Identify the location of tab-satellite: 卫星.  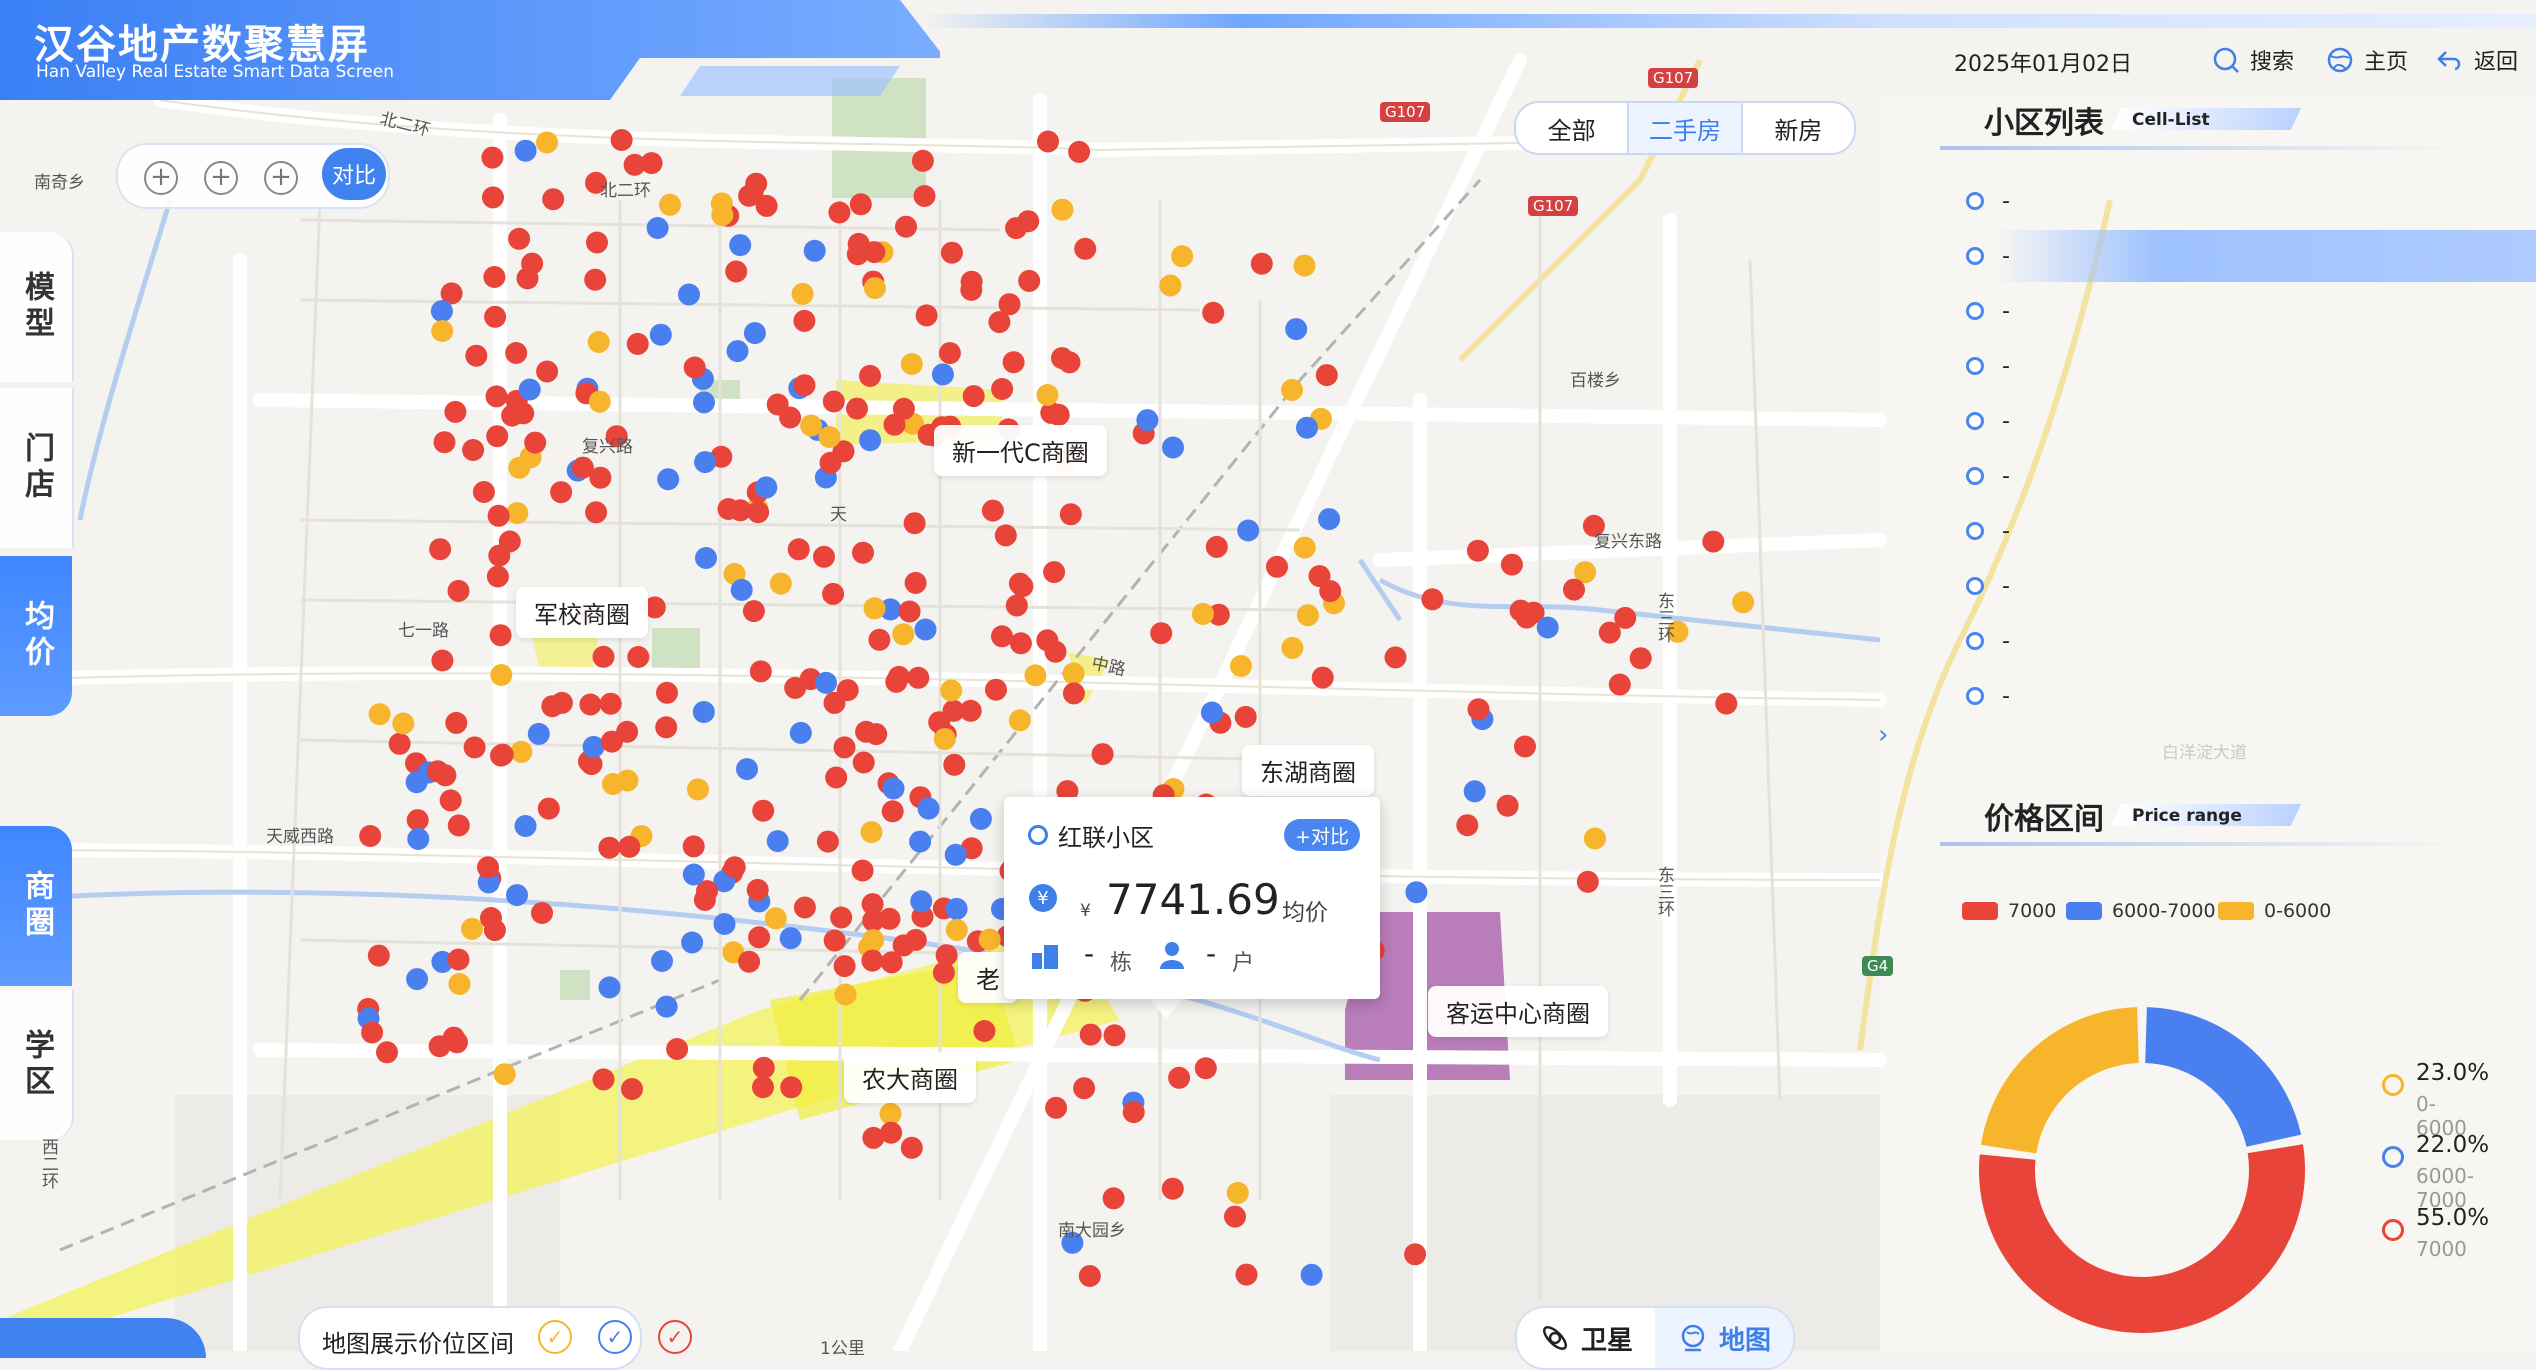
(1586, 1338).